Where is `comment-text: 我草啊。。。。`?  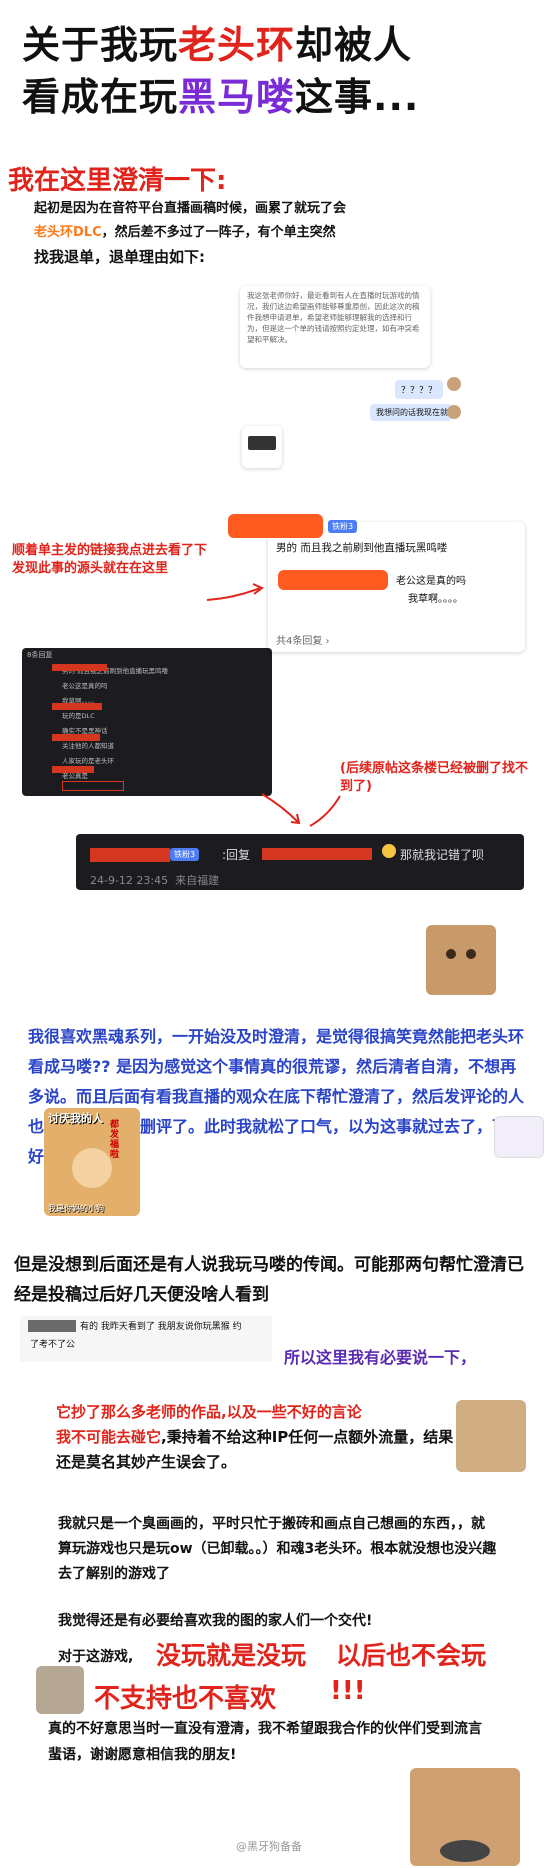
comment-text: 我草啊。。。。 is located at coordinates (435, 599).